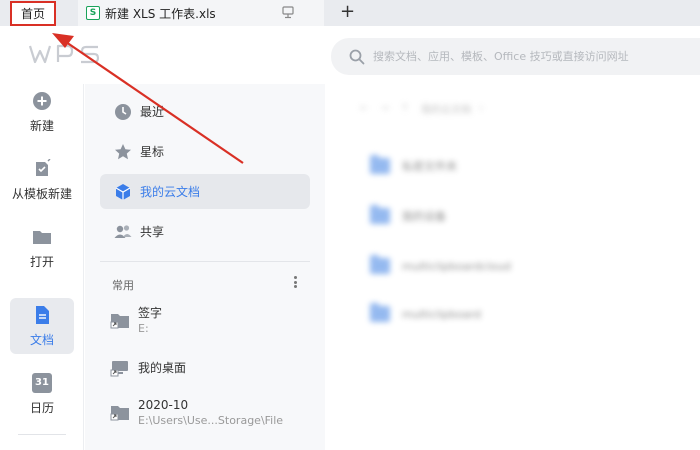 Image resolution: width=700 pixels, height=450 pixels. I want to click on header, so click(350, 55).